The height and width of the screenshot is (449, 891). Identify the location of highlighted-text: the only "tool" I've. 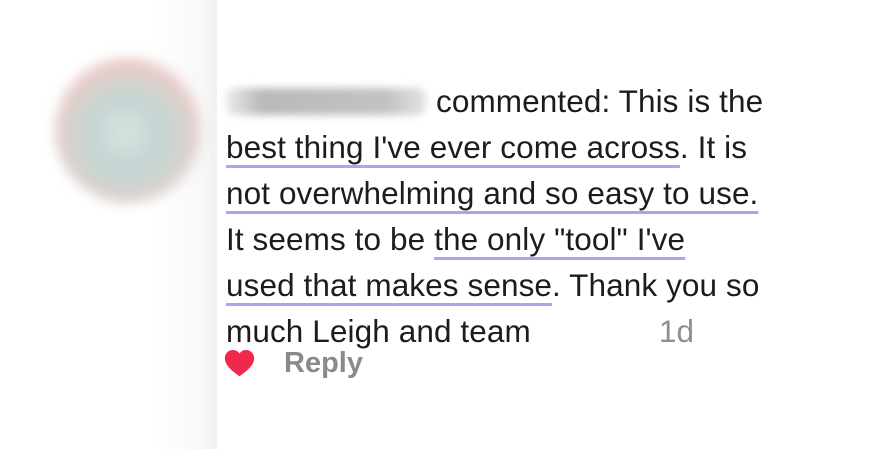
(560, 239).